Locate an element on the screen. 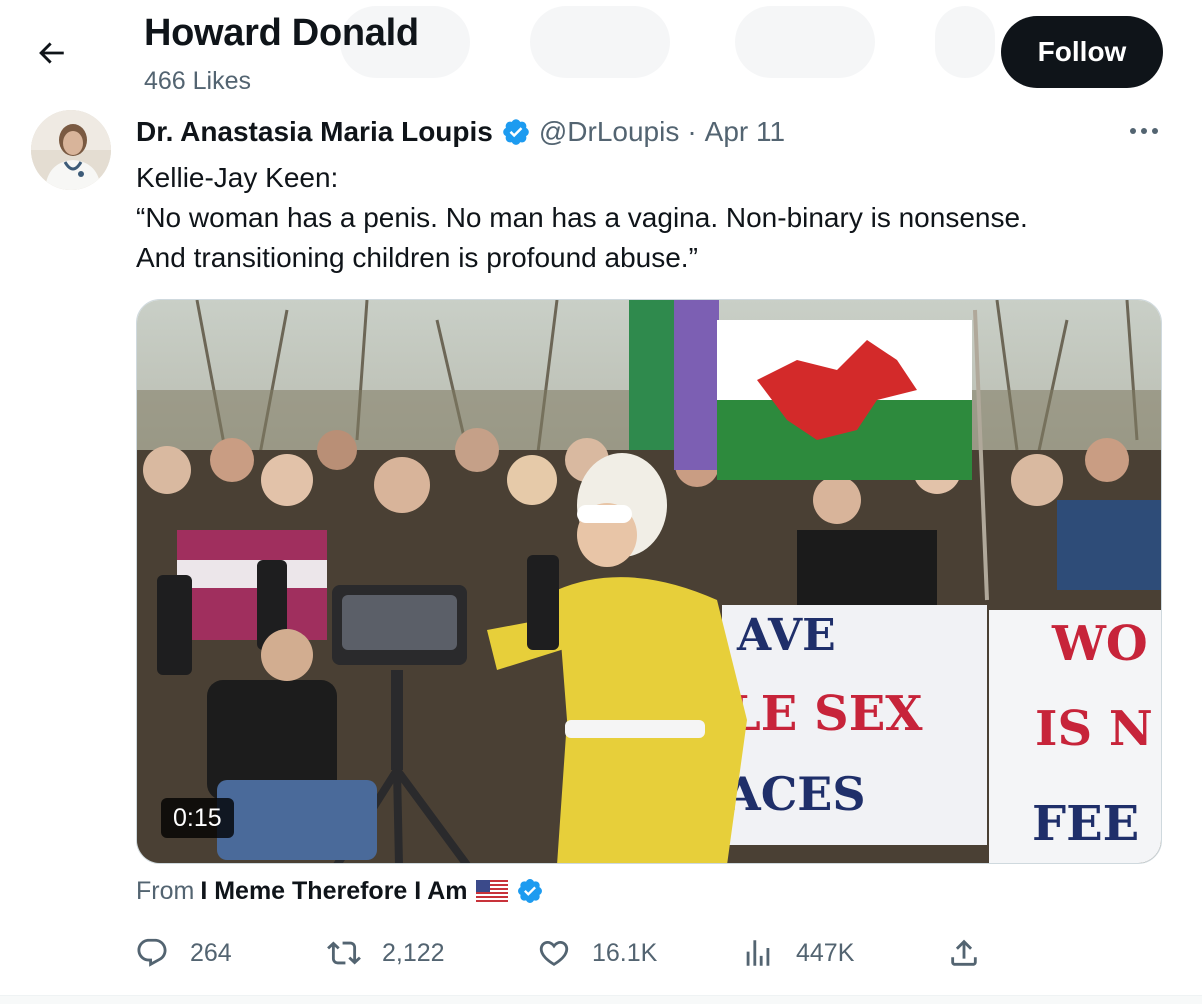 The width and height of the screenshot is (1202, 1004). share-icon is located at coordinates (964, 953).